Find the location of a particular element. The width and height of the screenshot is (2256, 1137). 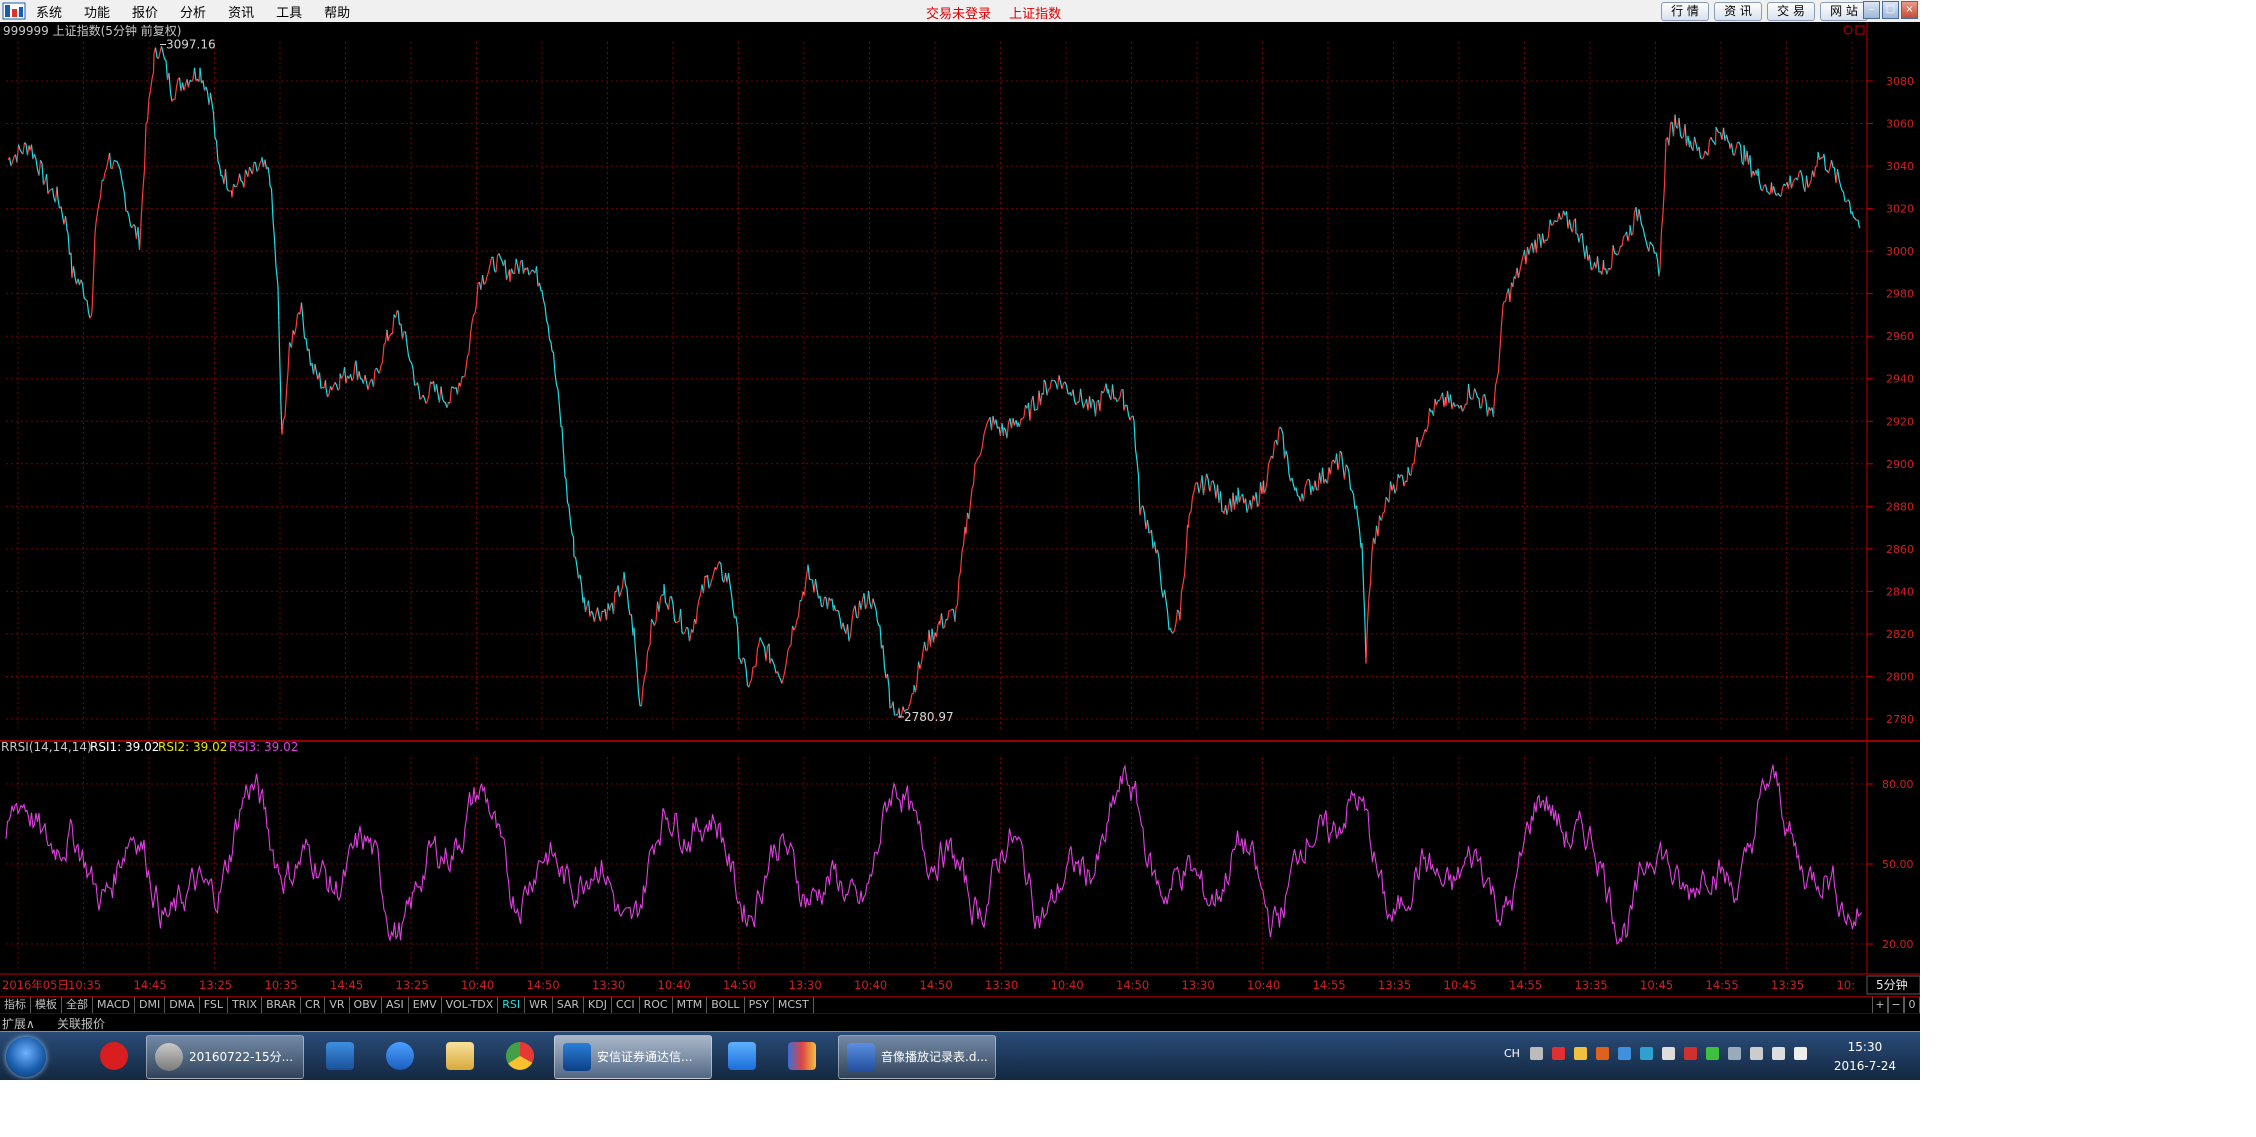

tray-icons: CH is located at coordinates (1653, 1053).